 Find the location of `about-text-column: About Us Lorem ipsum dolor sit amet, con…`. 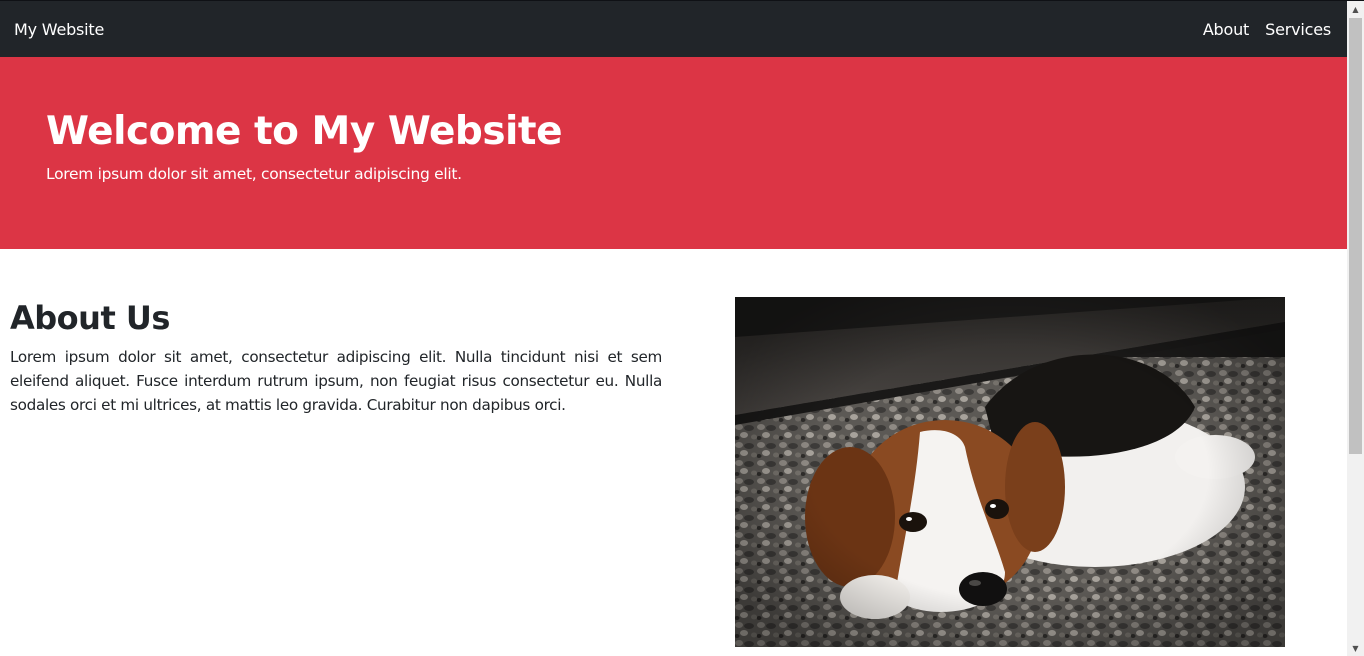

about-text-column: About Us Lorem ipsum dolor sit amet, con… is located at coordinates (336, 358).